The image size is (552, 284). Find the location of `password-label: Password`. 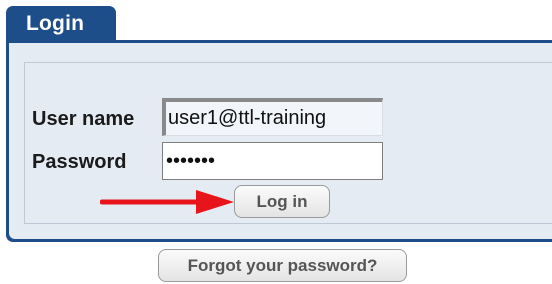

password-label: Password is located at coordinates (79, 162).